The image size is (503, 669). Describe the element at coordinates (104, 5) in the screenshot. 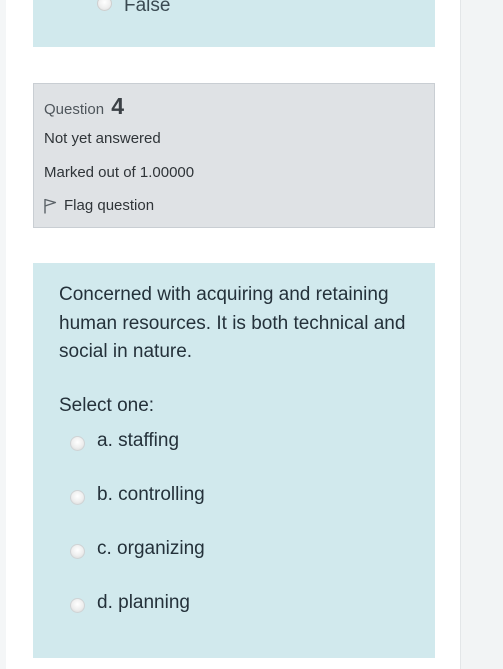

I see `radio-false` at that location.